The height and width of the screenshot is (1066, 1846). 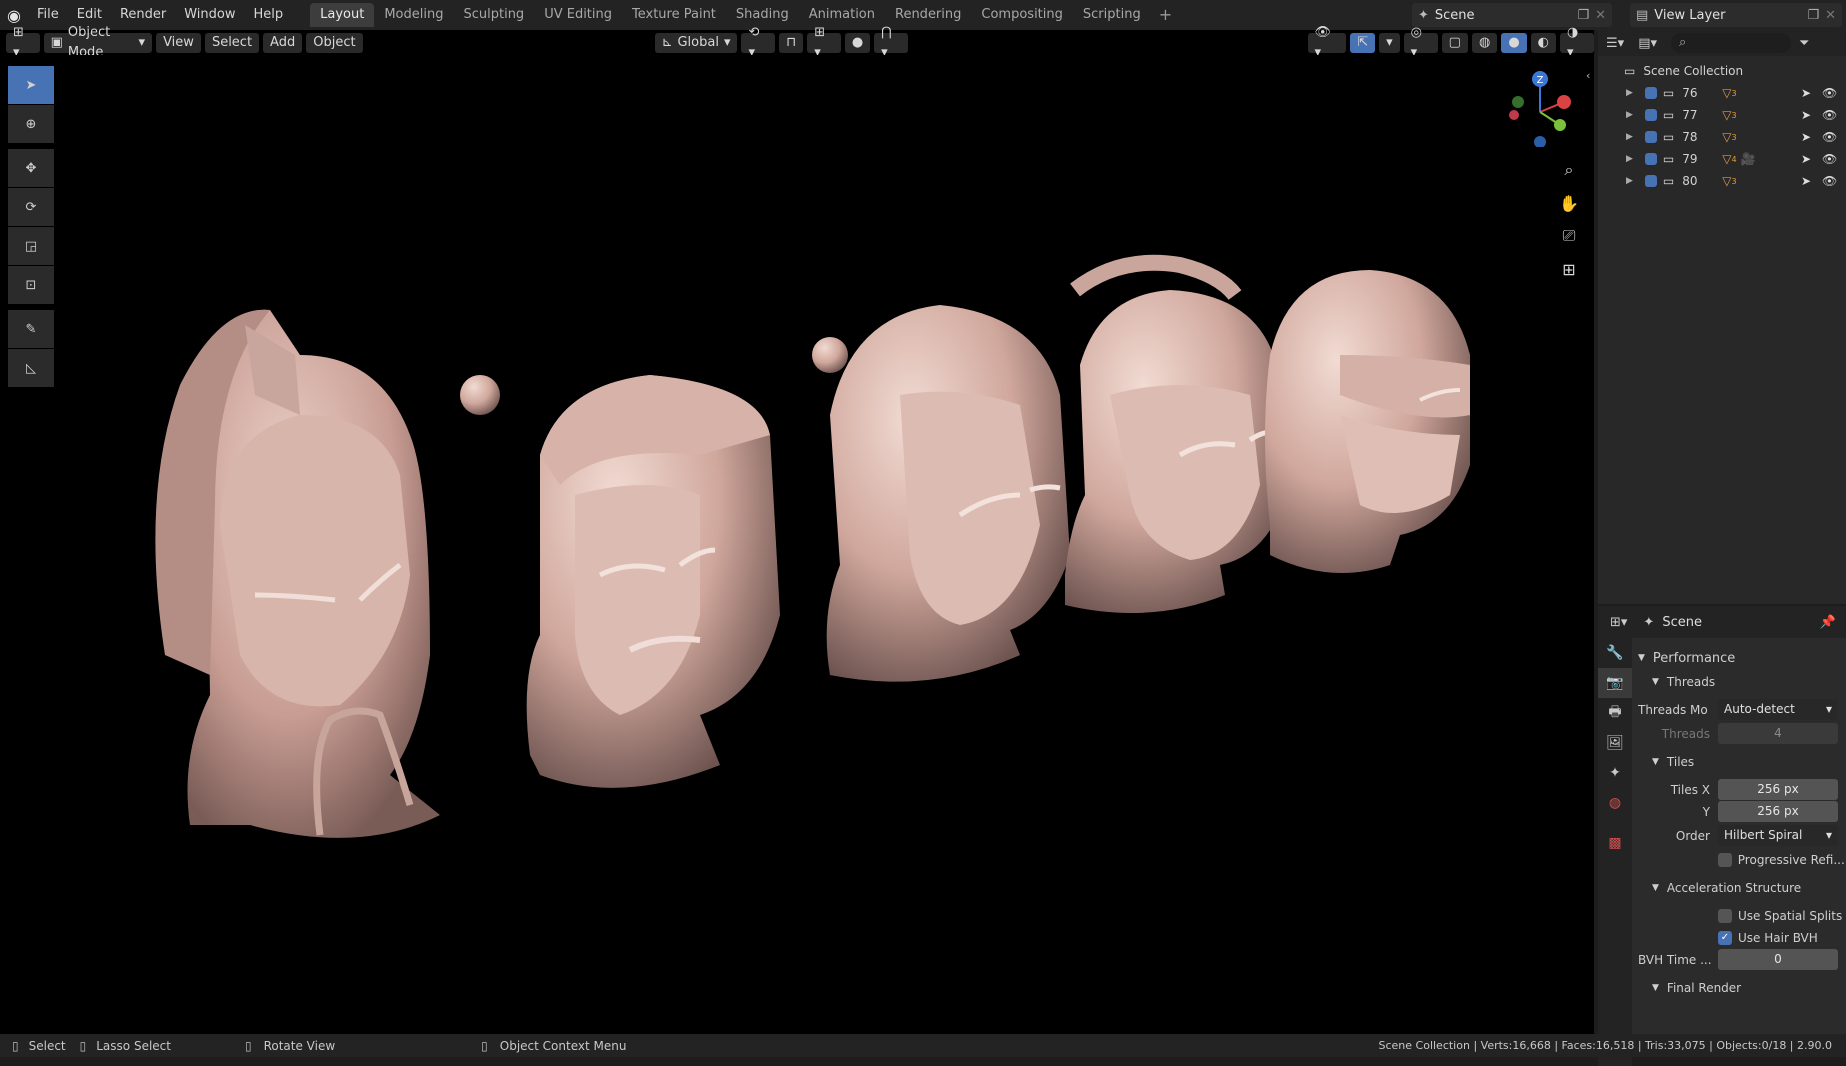 What do you see at coordinates (1778, 835) in the screenshot?
I see `order-dropdown: Hilbert Spiral ▾` at bounding box center [1778, 835].